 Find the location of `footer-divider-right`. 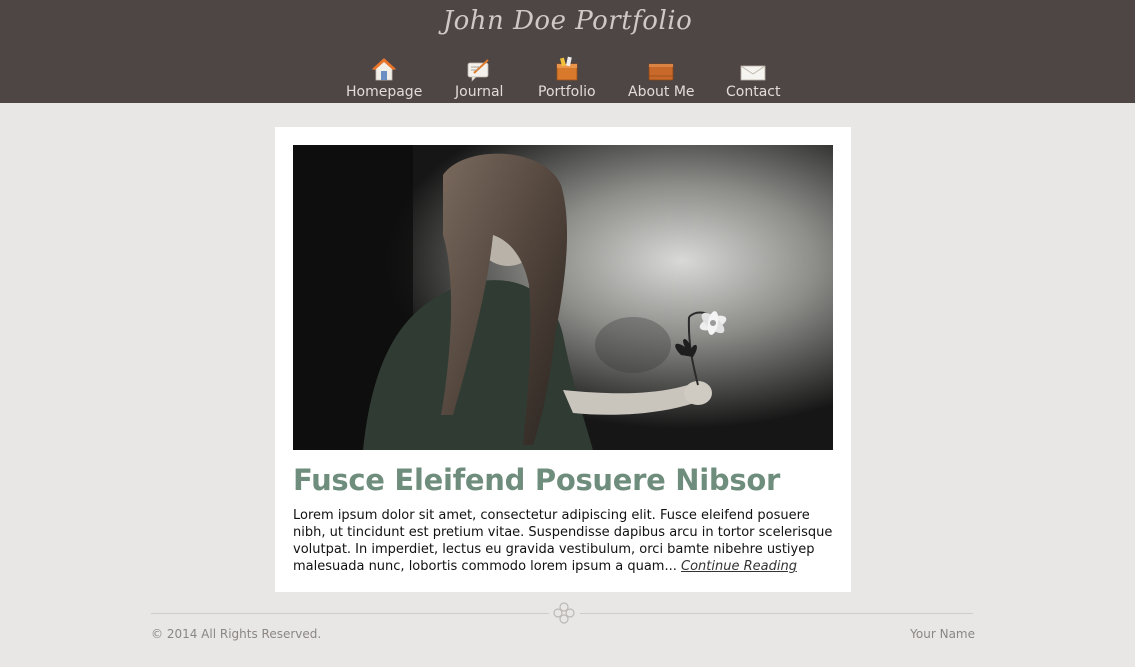

footer-divider-right is located at coordinates (776, 613).